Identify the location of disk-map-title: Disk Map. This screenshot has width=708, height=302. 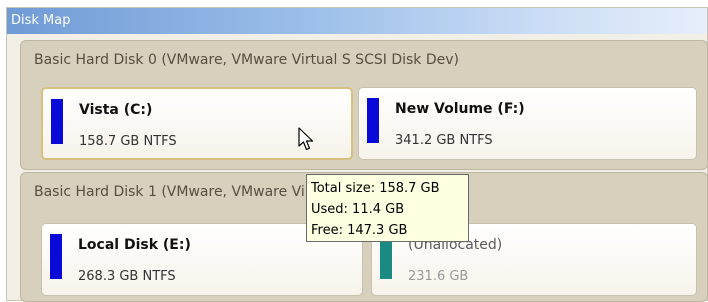
(357, 21).